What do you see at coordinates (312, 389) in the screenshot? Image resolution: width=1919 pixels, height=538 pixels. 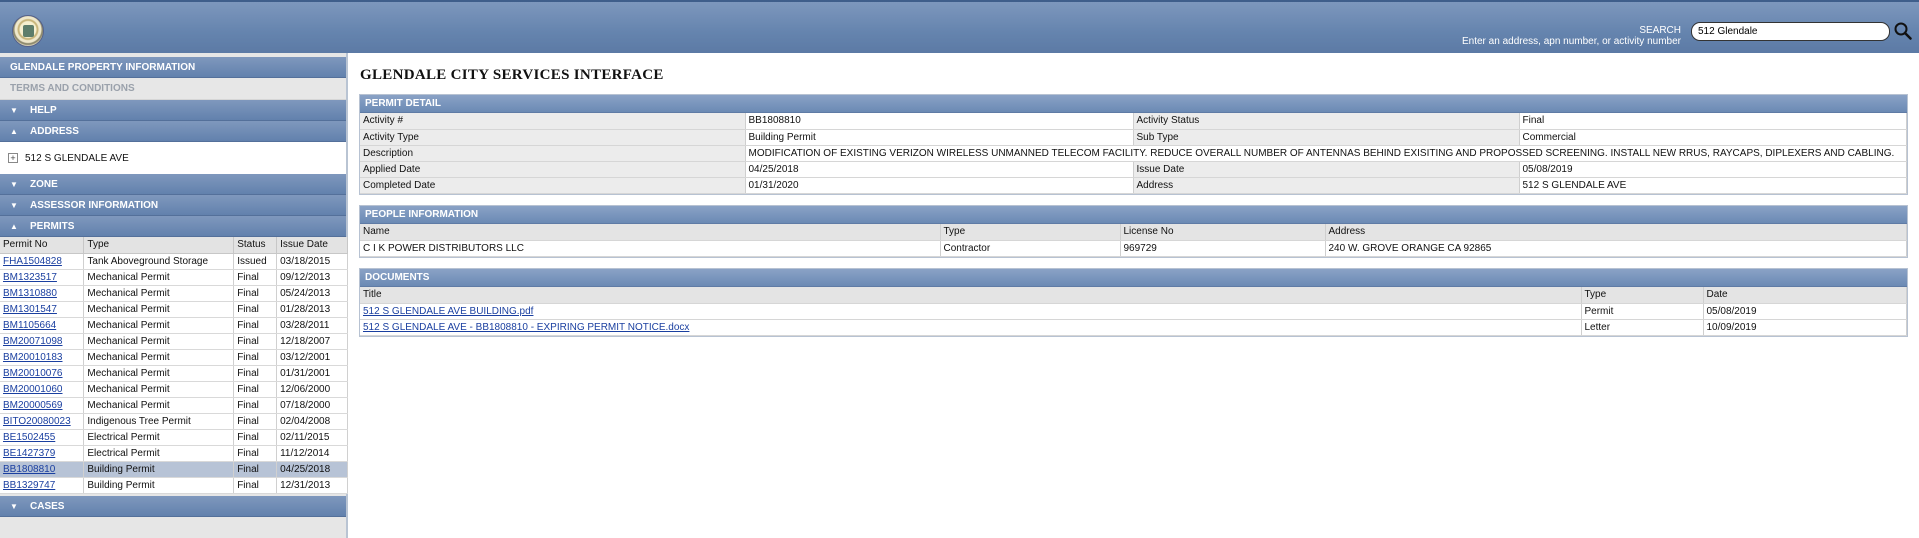 I see `permit-date: 12/06/2000` at bounding box center [312, 389].